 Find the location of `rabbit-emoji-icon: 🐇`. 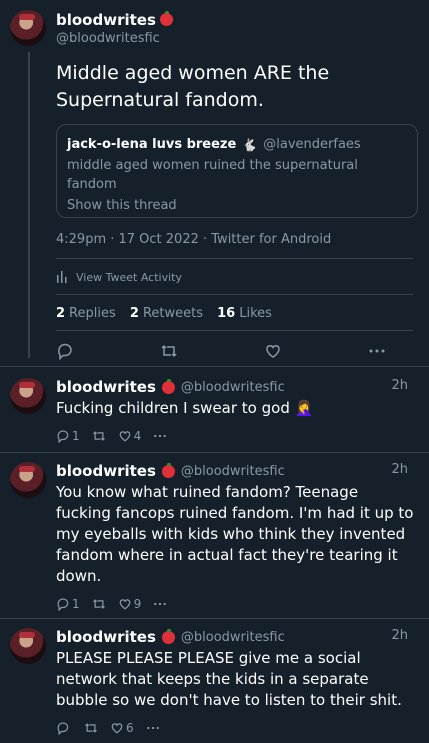

rabbit-emoji-icon: 🐇 is located at coordinates (250, 144).